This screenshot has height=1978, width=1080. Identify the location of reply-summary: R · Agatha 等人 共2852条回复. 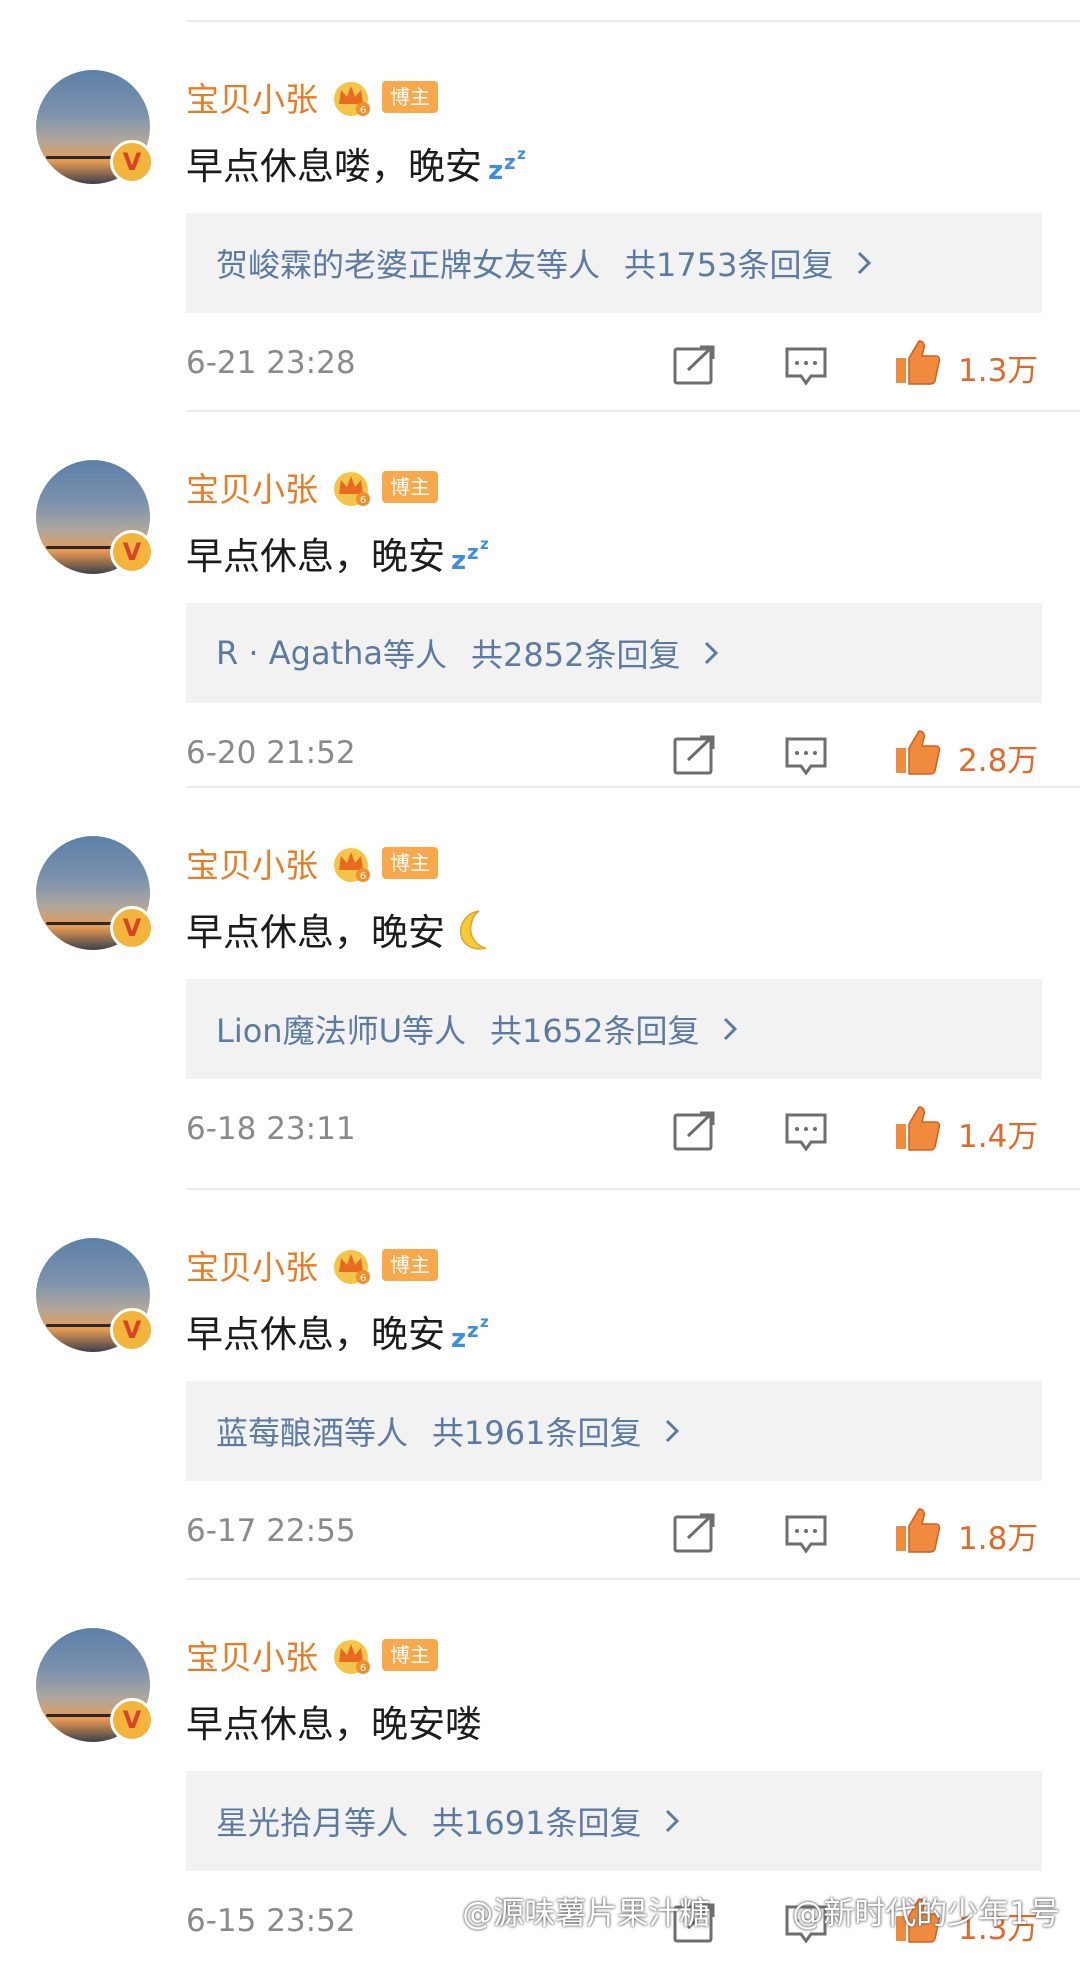
(614, 653).